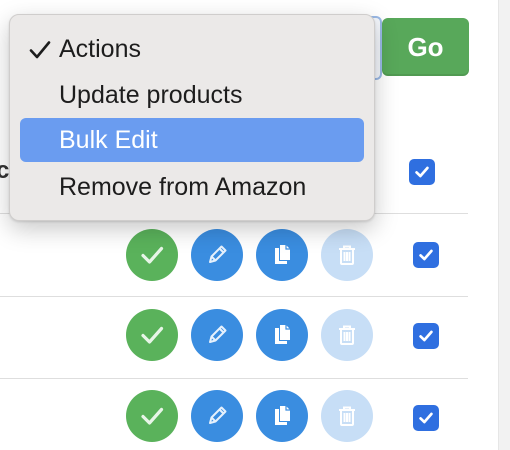 The width and height of the screenshot is (510, 450). I want to click on menu-item-remove-from-amazon: Remove from Amazon, so click(192, 187).